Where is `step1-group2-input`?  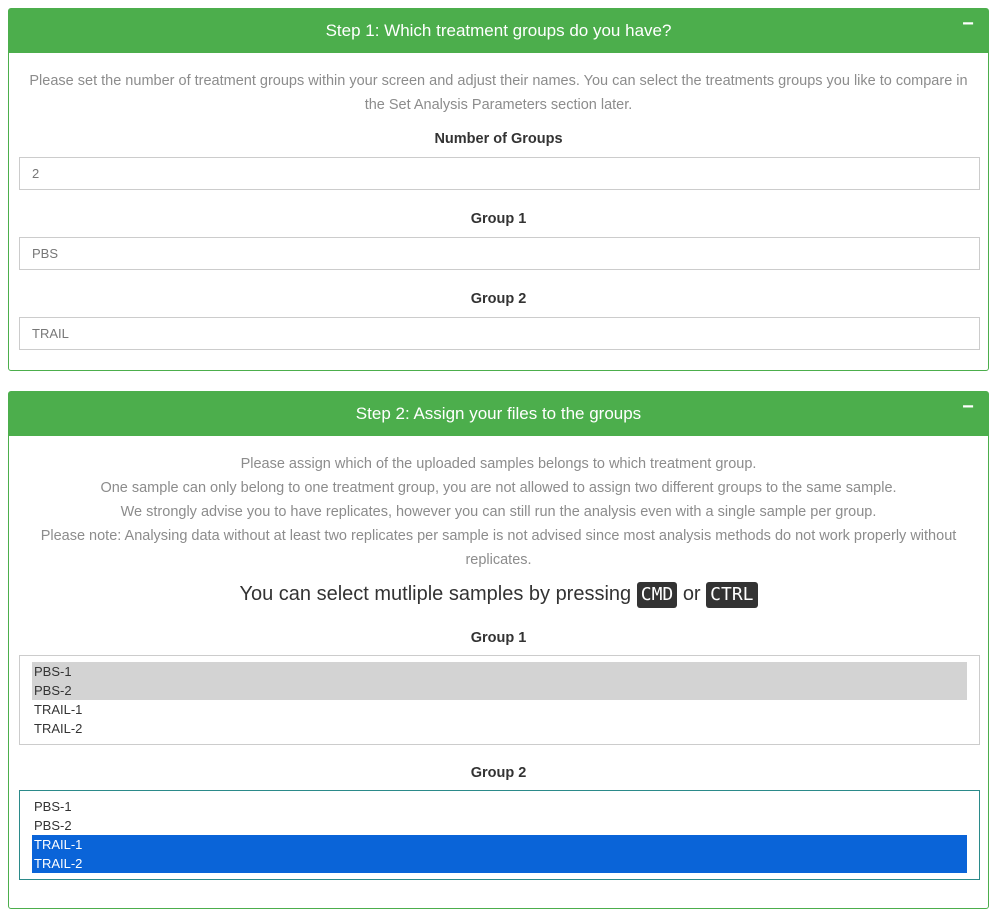
step1-group2-input is located at coordinates (499, 333).